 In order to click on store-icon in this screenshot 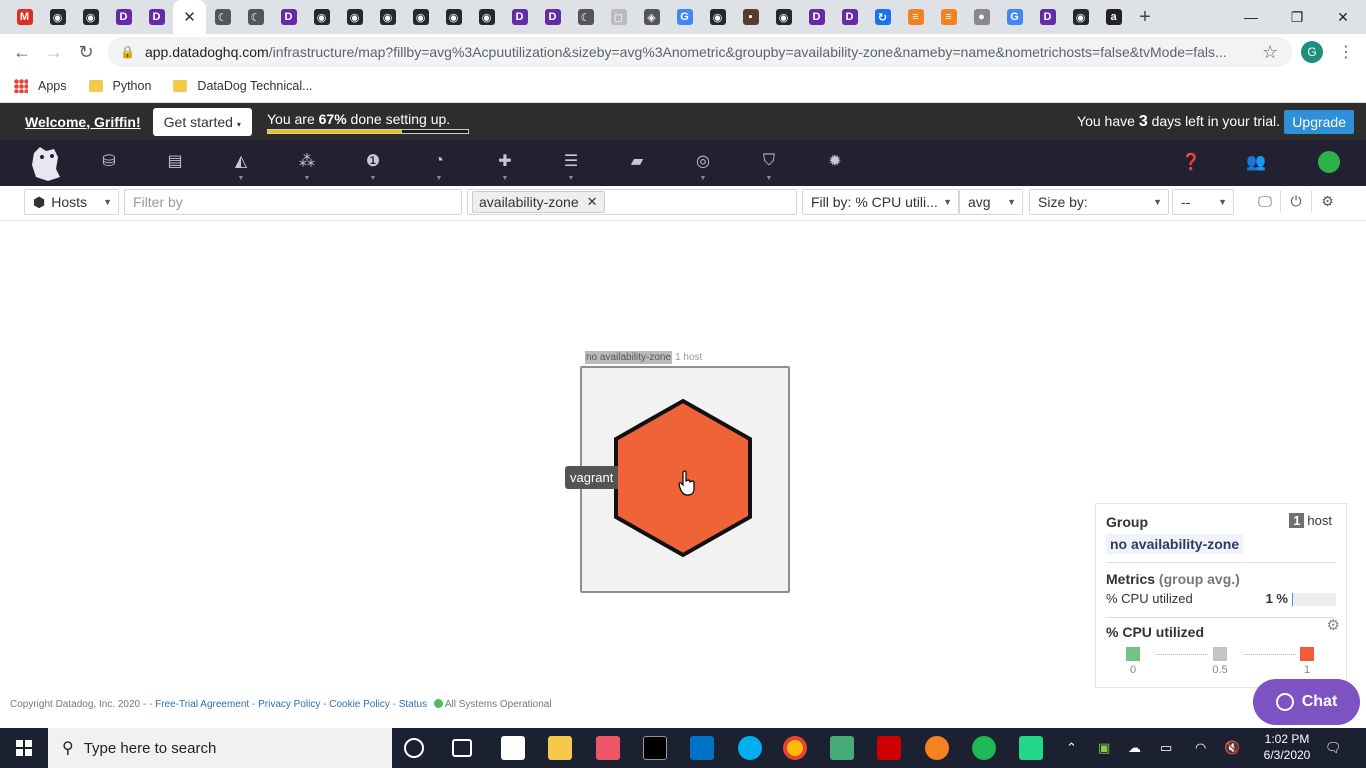, I will do `click(513, 748)`.